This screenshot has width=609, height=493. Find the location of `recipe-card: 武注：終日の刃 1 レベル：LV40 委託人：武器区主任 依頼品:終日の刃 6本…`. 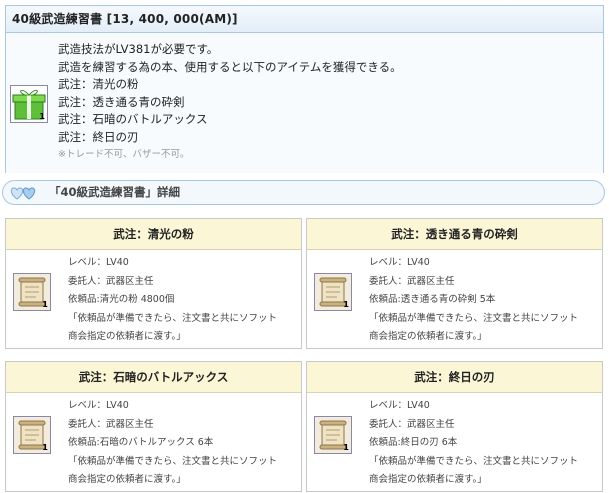

recipe-card: 武注：終日の刃 1 レベル：LV40 委託人：武器区主任 依頼品:終日の刃 6本… is located at coordinates (454, 426).